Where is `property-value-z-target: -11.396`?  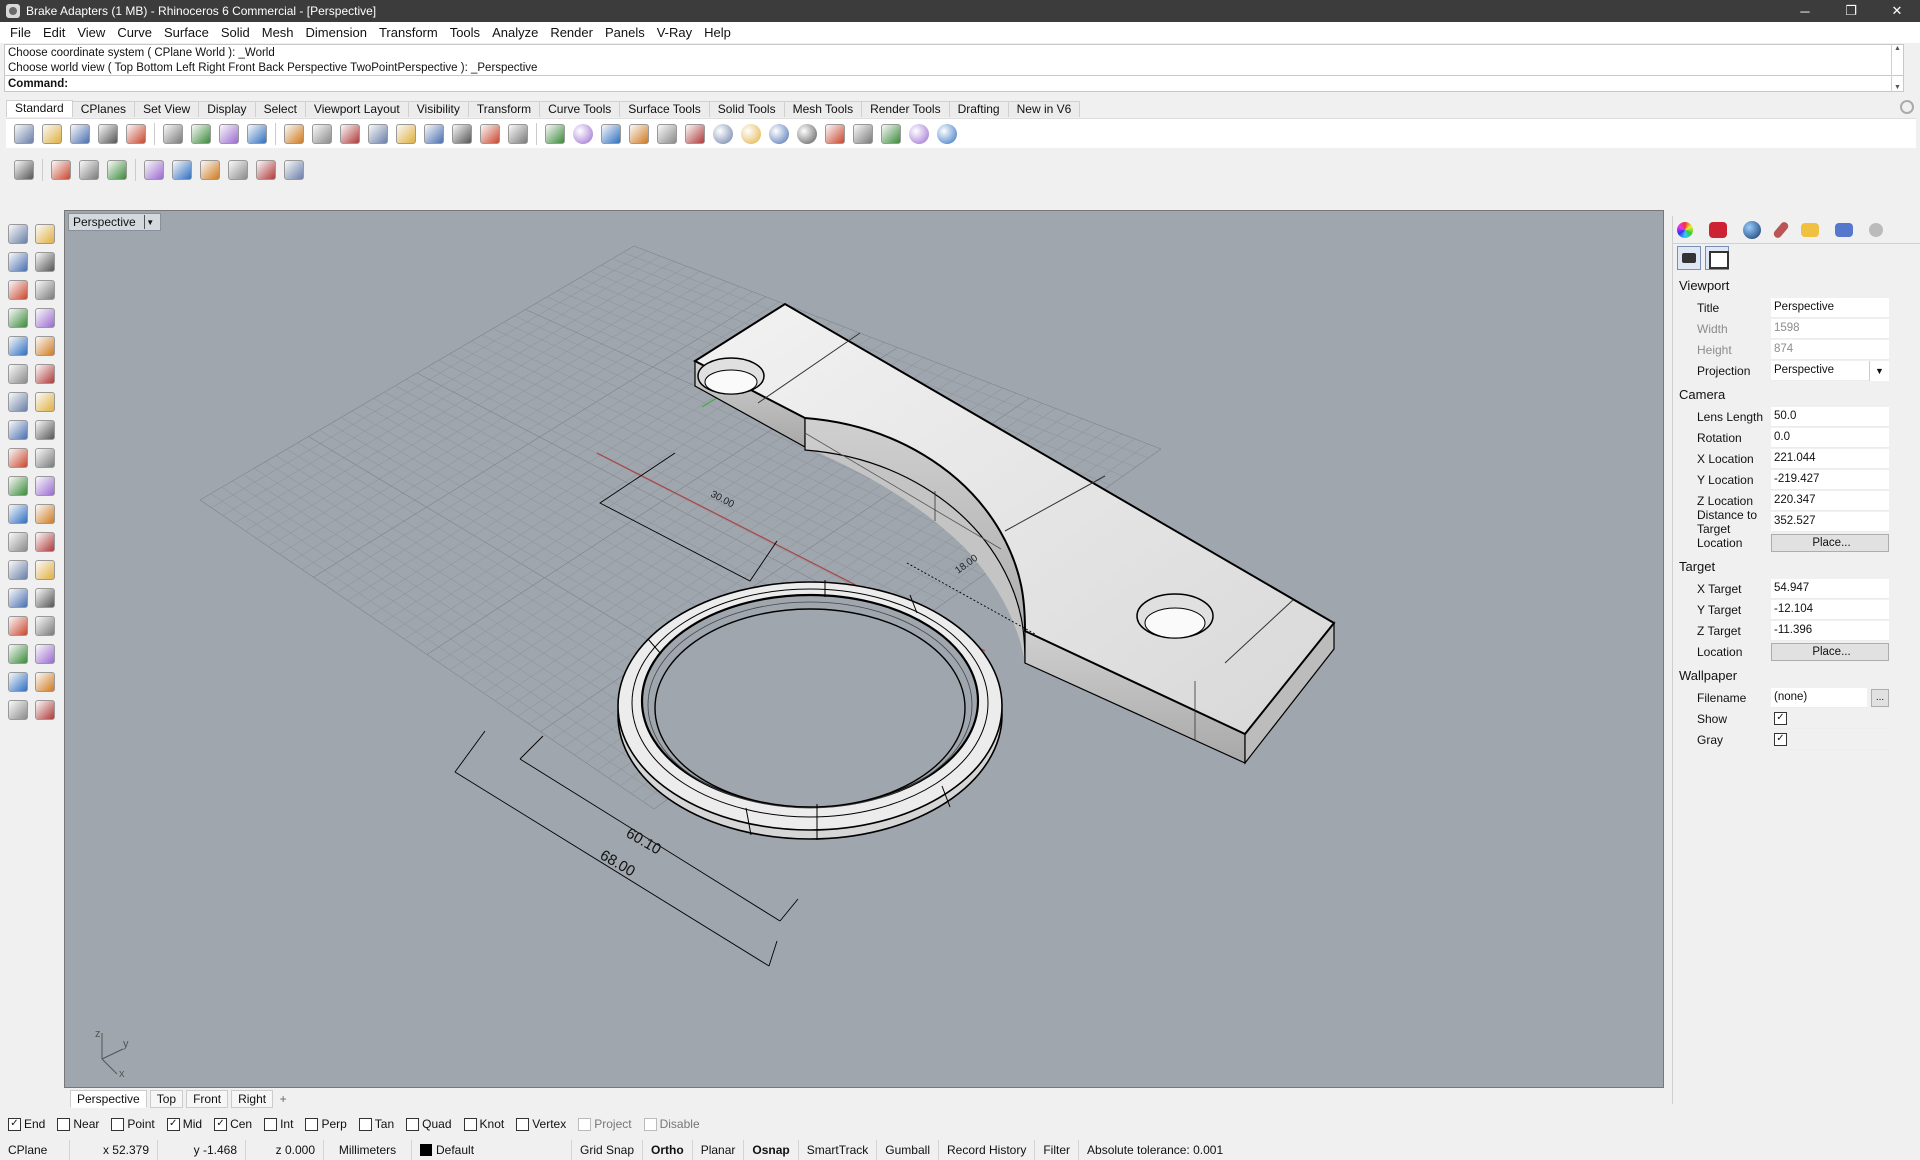 property-value-z-target: -11.396 is located at coordinates (1830, 630).